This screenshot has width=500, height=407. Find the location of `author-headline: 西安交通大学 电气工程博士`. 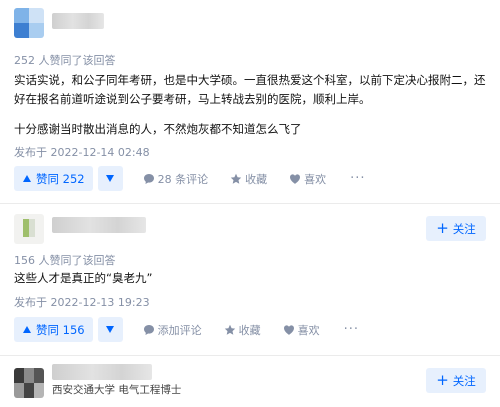

author-headline: 西安交通大学 电气工程博士 is located at coordinates (117, 390).